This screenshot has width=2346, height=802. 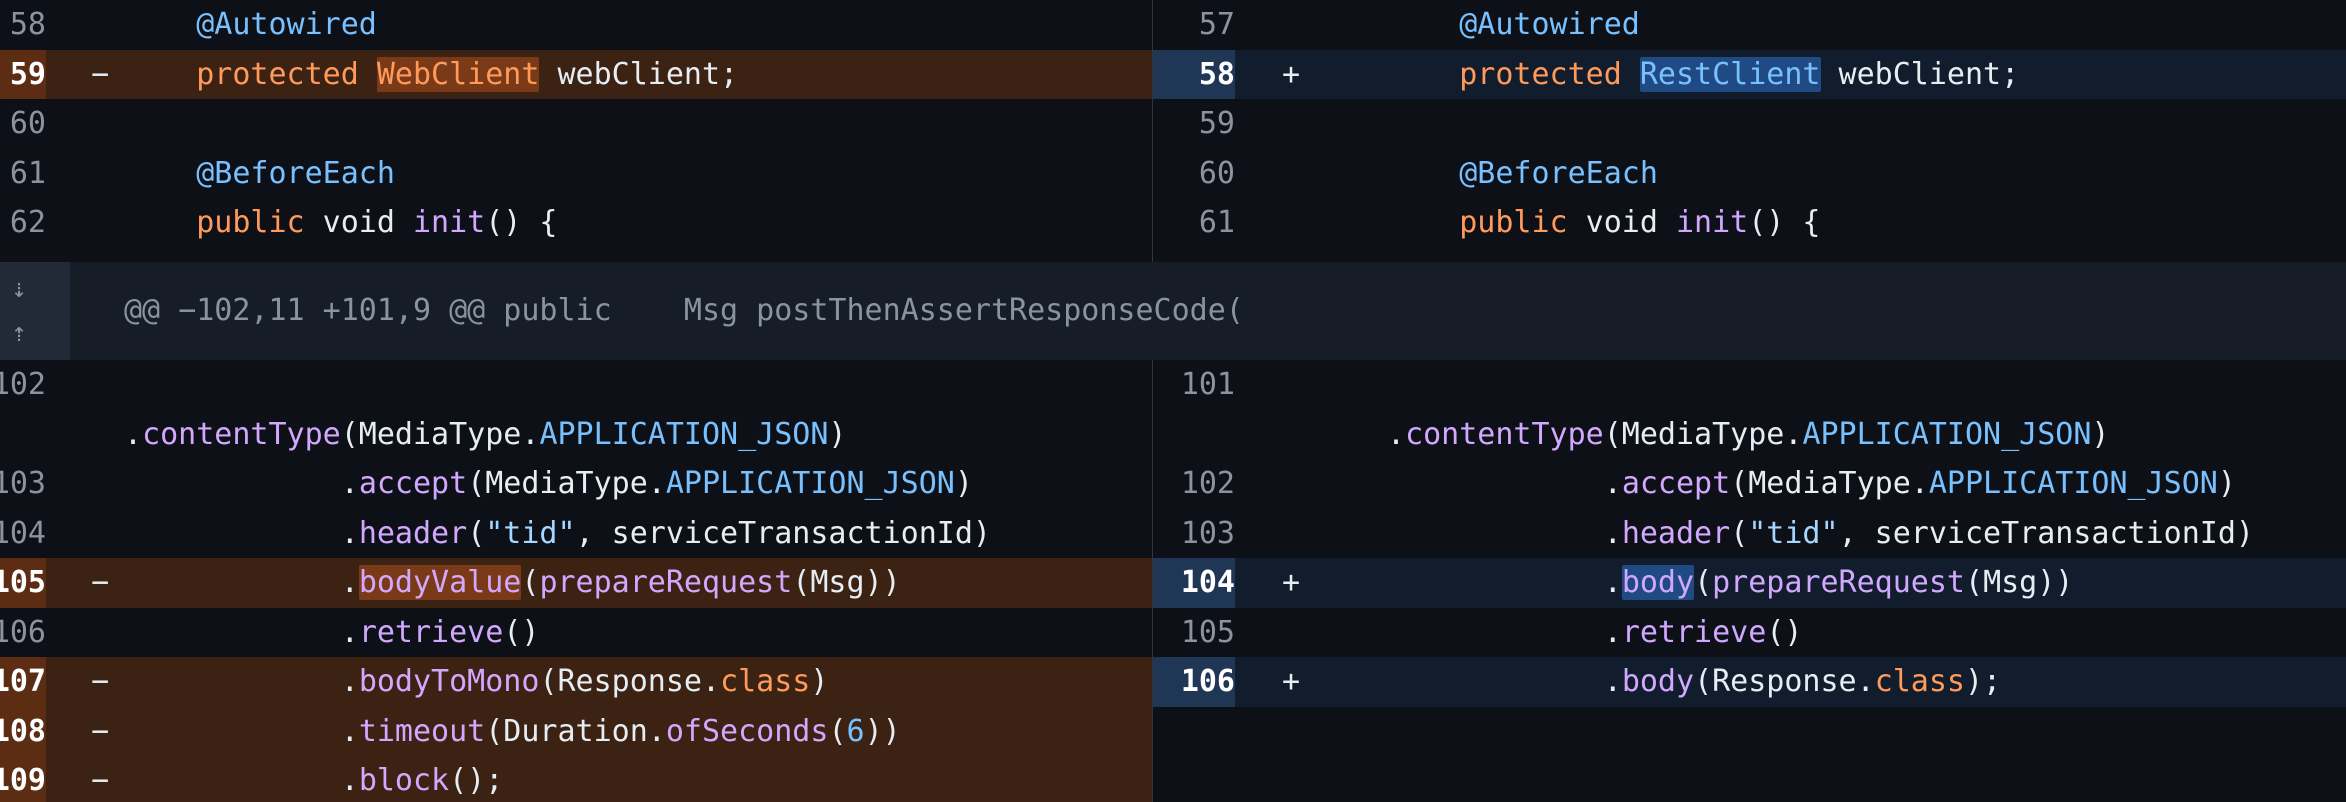 What do you see at coordinates (765, 681) in the screenshot?
I see `code-token: class` at bounding box center [765, 681].